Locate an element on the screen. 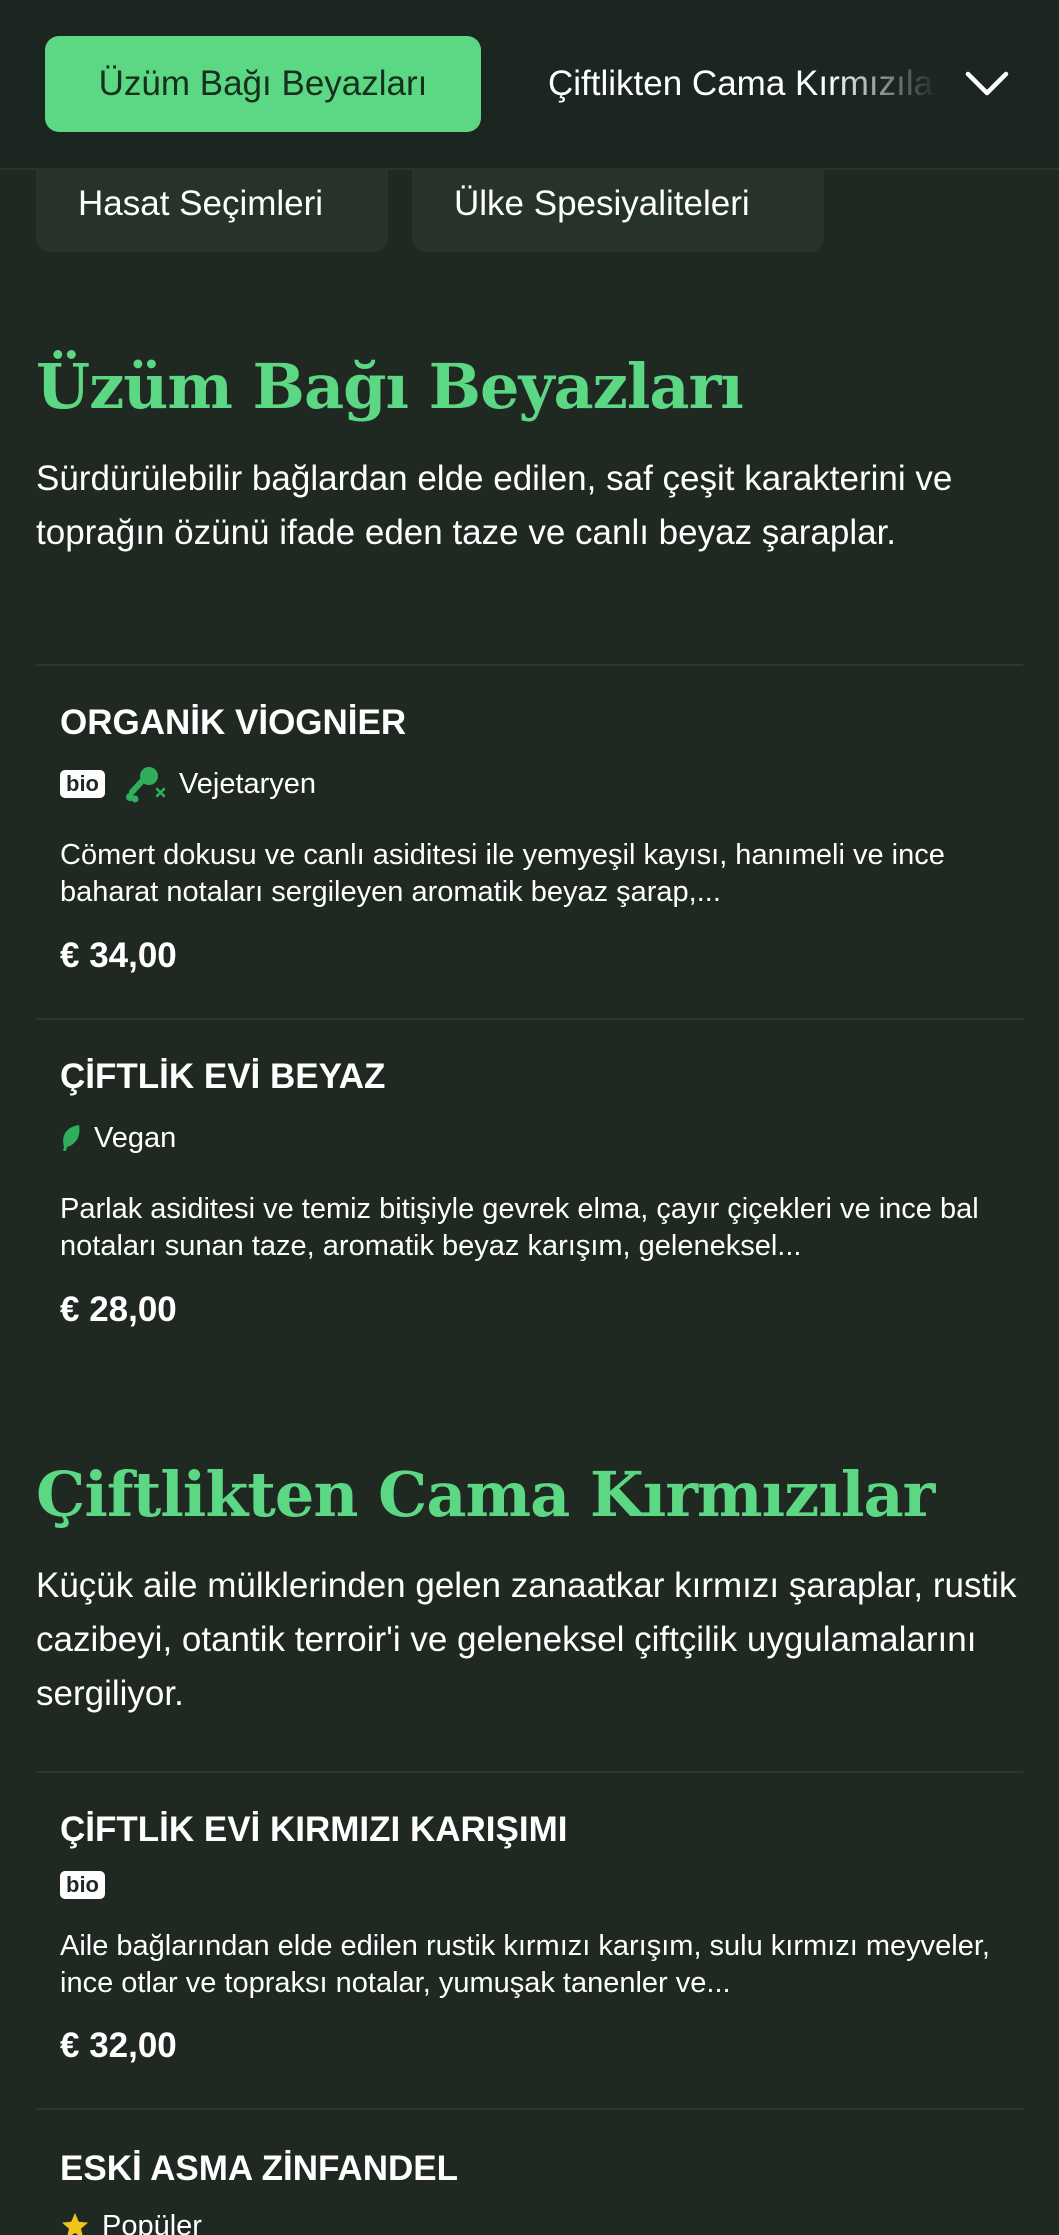 This screenshot has height=2235, width=1059. star-icon is located at coordinates (75, 2223).